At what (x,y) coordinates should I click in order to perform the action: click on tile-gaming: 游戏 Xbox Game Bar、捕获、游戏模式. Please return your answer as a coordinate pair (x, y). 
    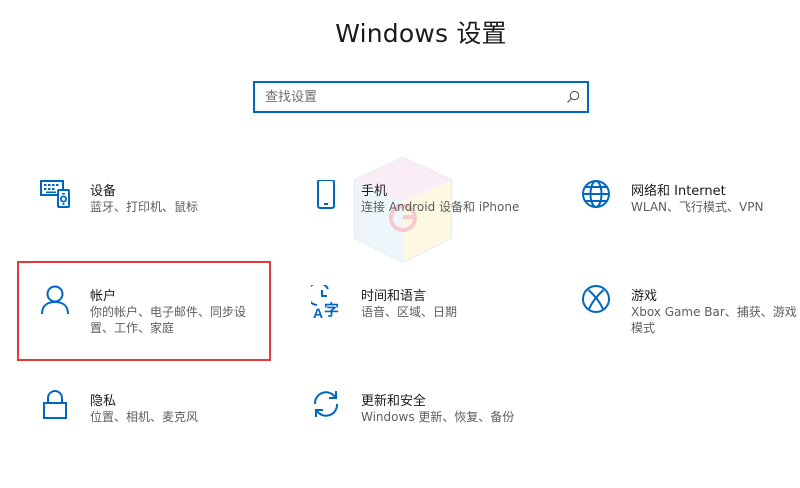
    Looking at the image, I should click on (690, 325).